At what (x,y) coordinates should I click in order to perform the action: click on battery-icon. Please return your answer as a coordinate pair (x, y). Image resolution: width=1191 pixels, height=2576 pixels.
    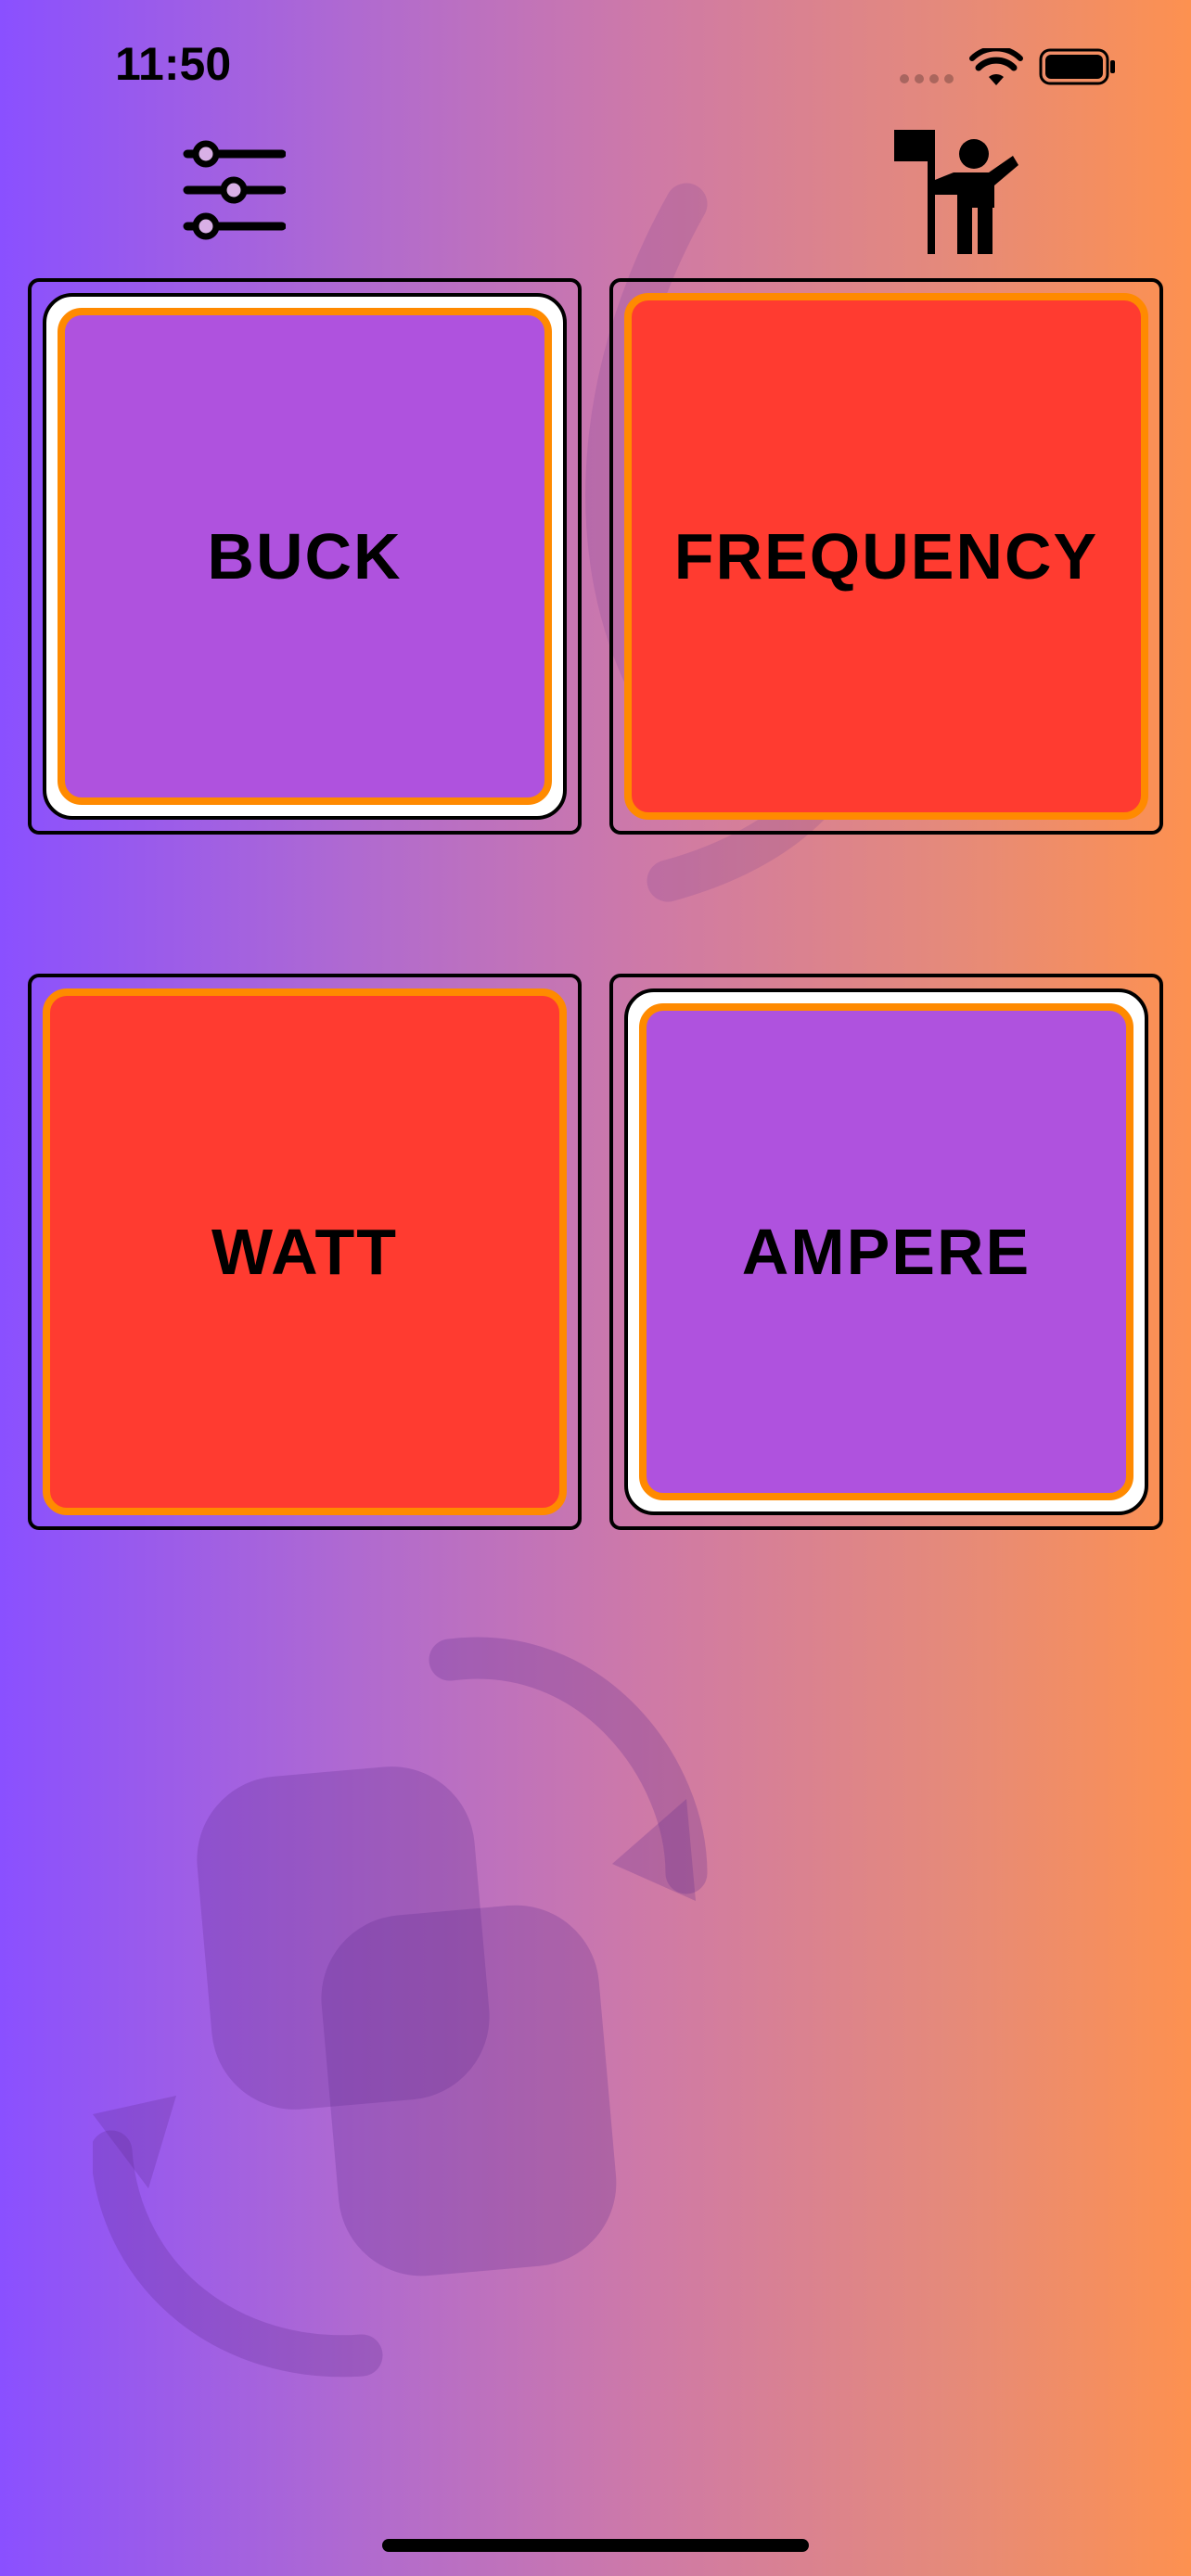
    Looking at the image, I should click on (1077, 66).